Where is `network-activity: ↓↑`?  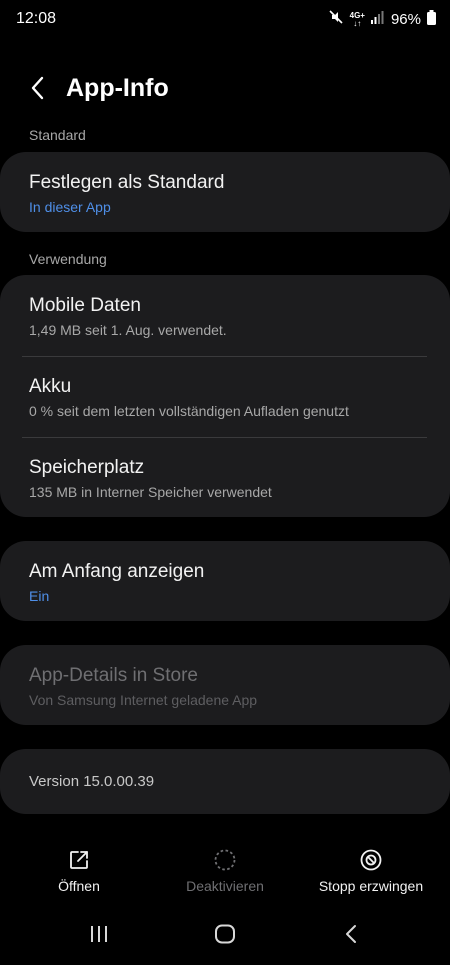
network-activity: ↓↑ is located at coordinates (357, 23).